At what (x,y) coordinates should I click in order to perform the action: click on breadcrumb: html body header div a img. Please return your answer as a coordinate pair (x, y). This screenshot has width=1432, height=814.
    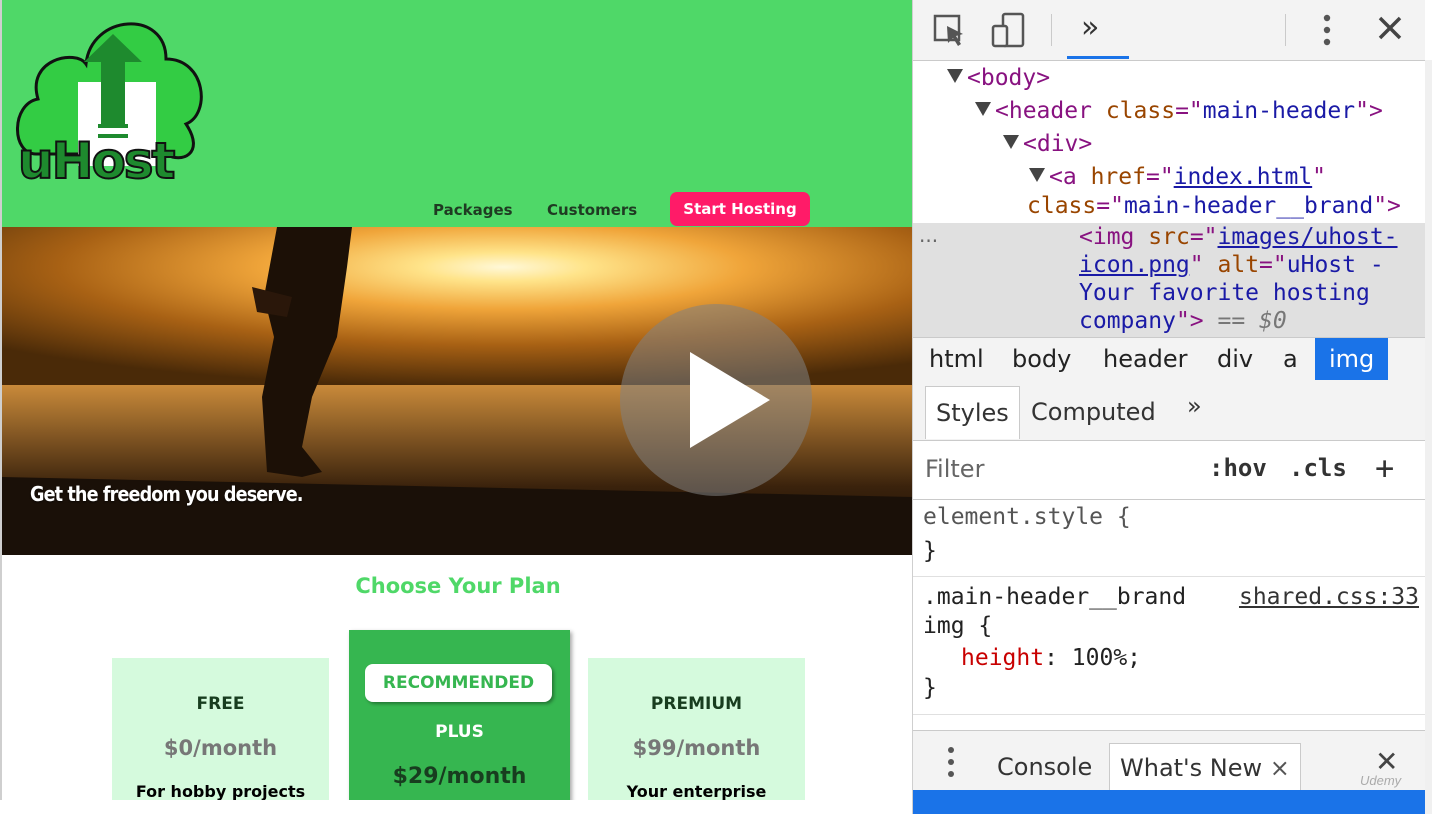
    Looking at the image, I should click on (1169, 359).